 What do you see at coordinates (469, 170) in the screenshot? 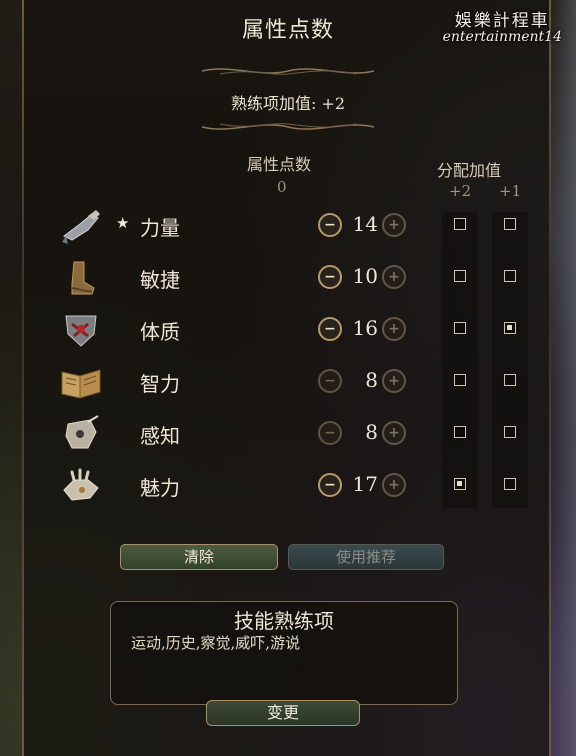
I see `assign-bonus-header: 分配加值` at bounding box center [469, 170].